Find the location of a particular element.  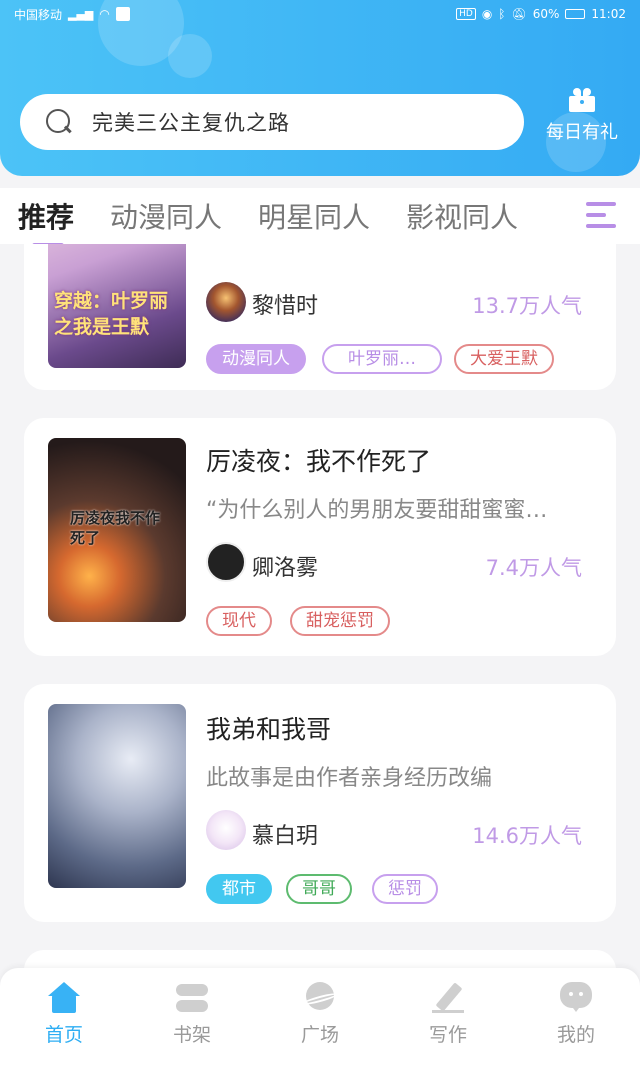

battery-icon is located at coordinates (575, 14).